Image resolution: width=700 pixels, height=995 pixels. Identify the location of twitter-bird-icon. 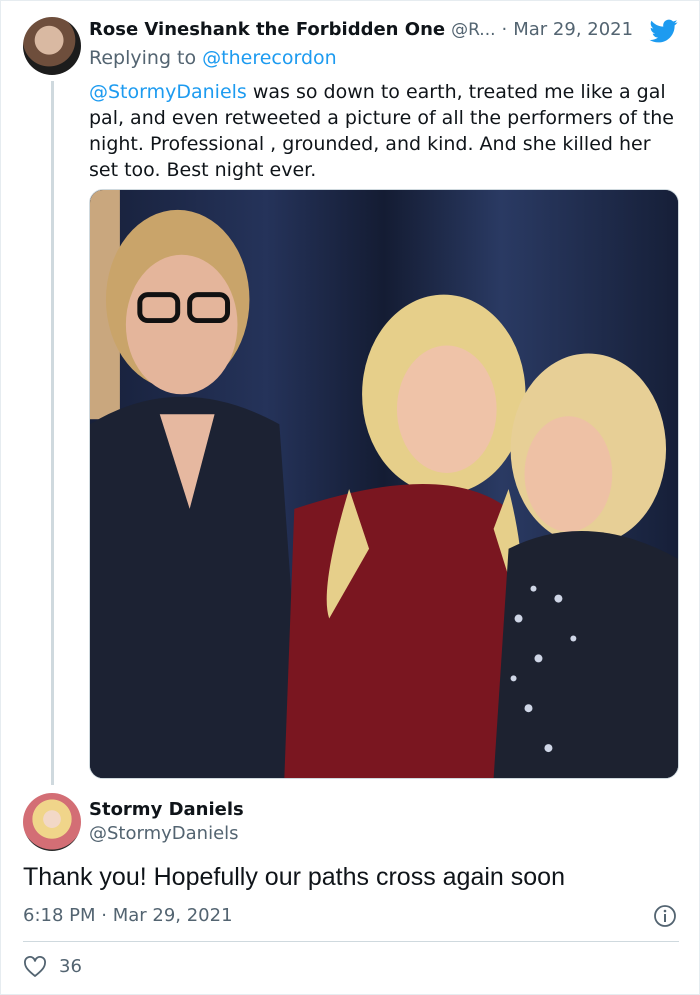
(664, 31).